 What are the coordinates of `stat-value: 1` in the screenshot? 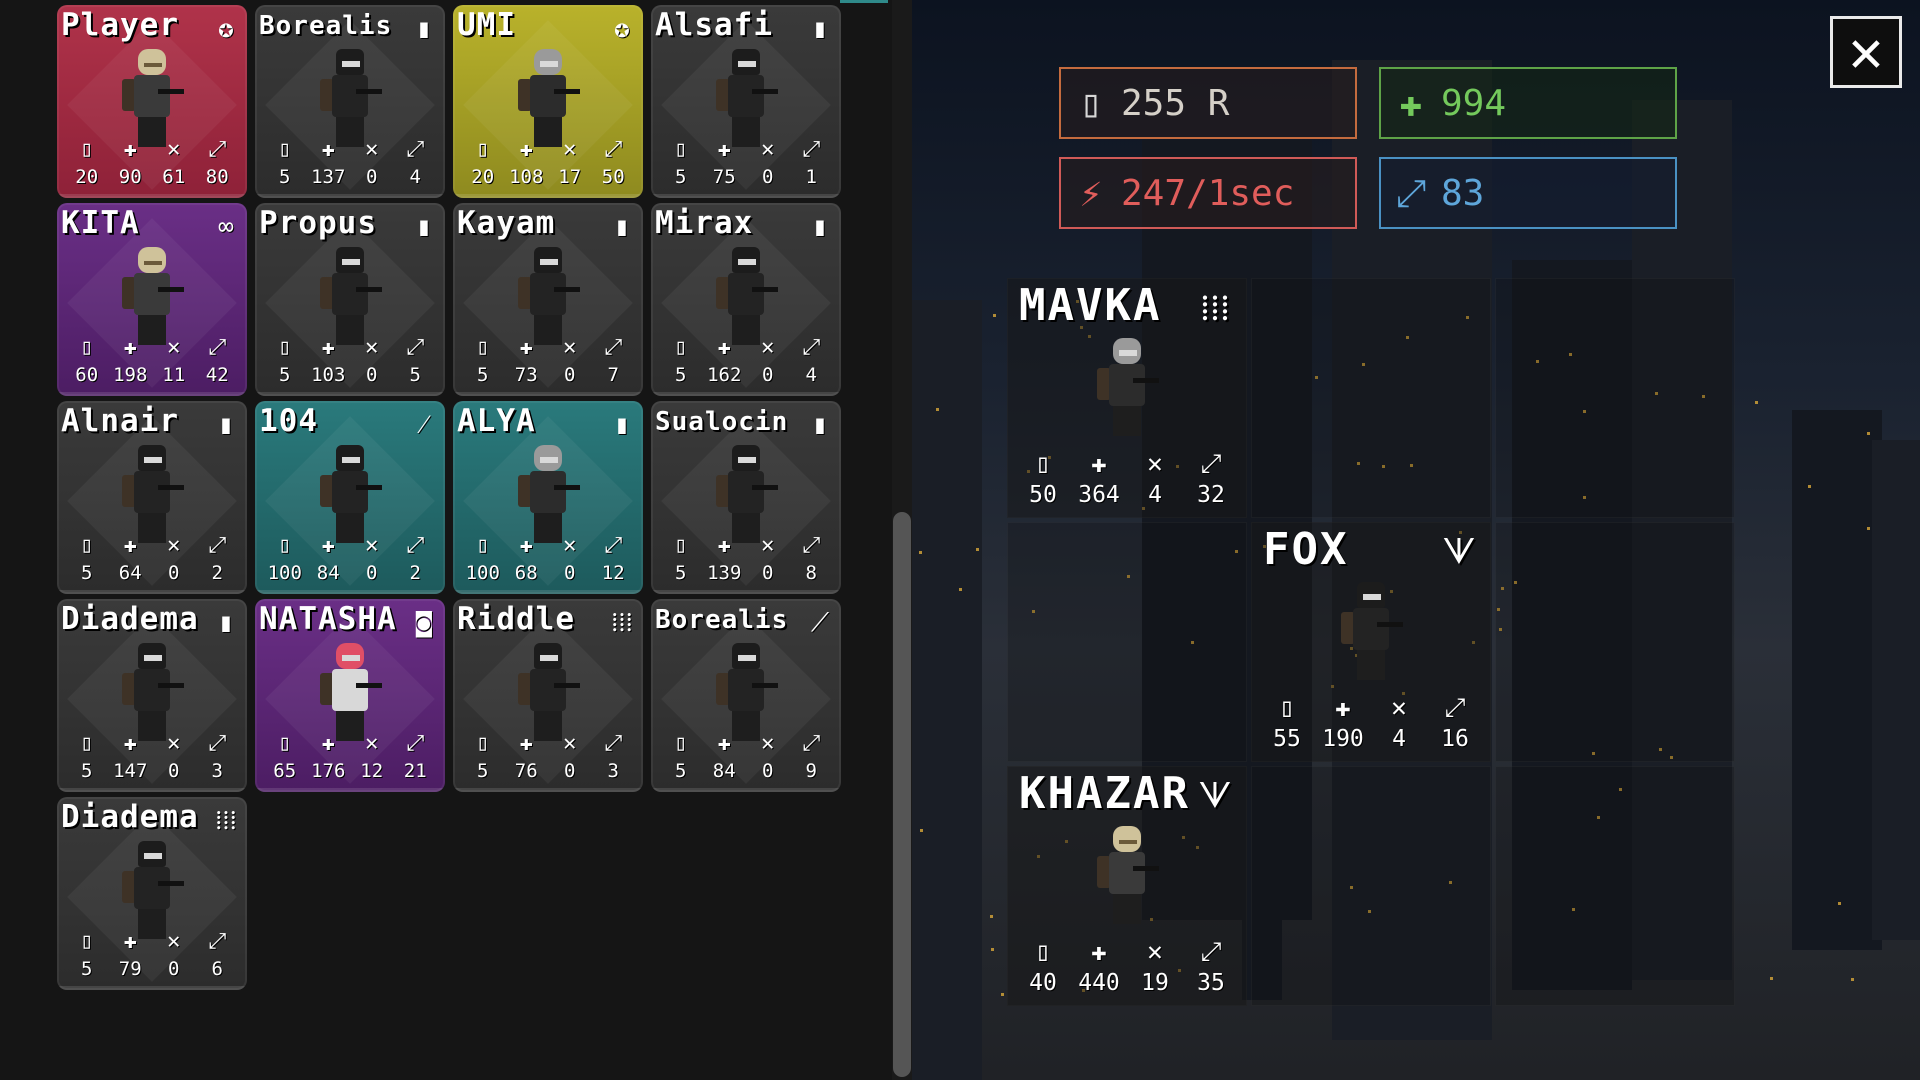 It's located at (811, 177).